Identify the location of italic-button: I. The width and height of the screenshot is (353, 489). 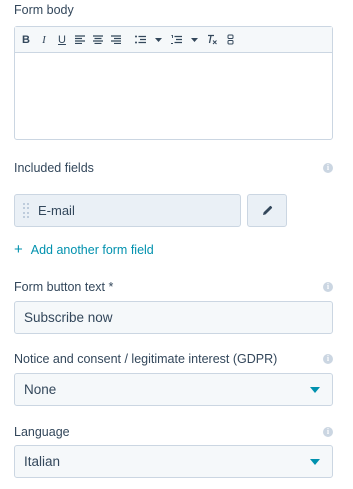
(44, 40).